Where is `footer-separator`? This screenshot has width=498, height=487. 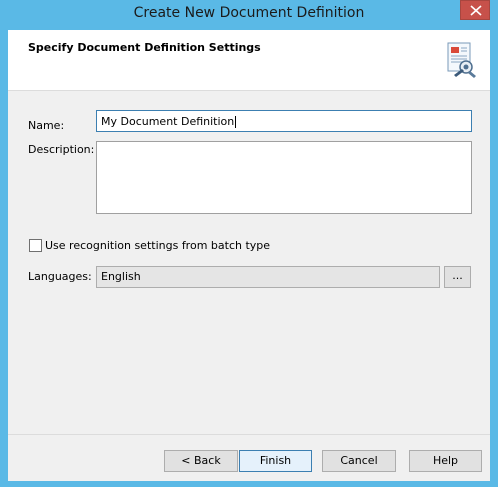
footer-separator is located at coordinates (249, 434).